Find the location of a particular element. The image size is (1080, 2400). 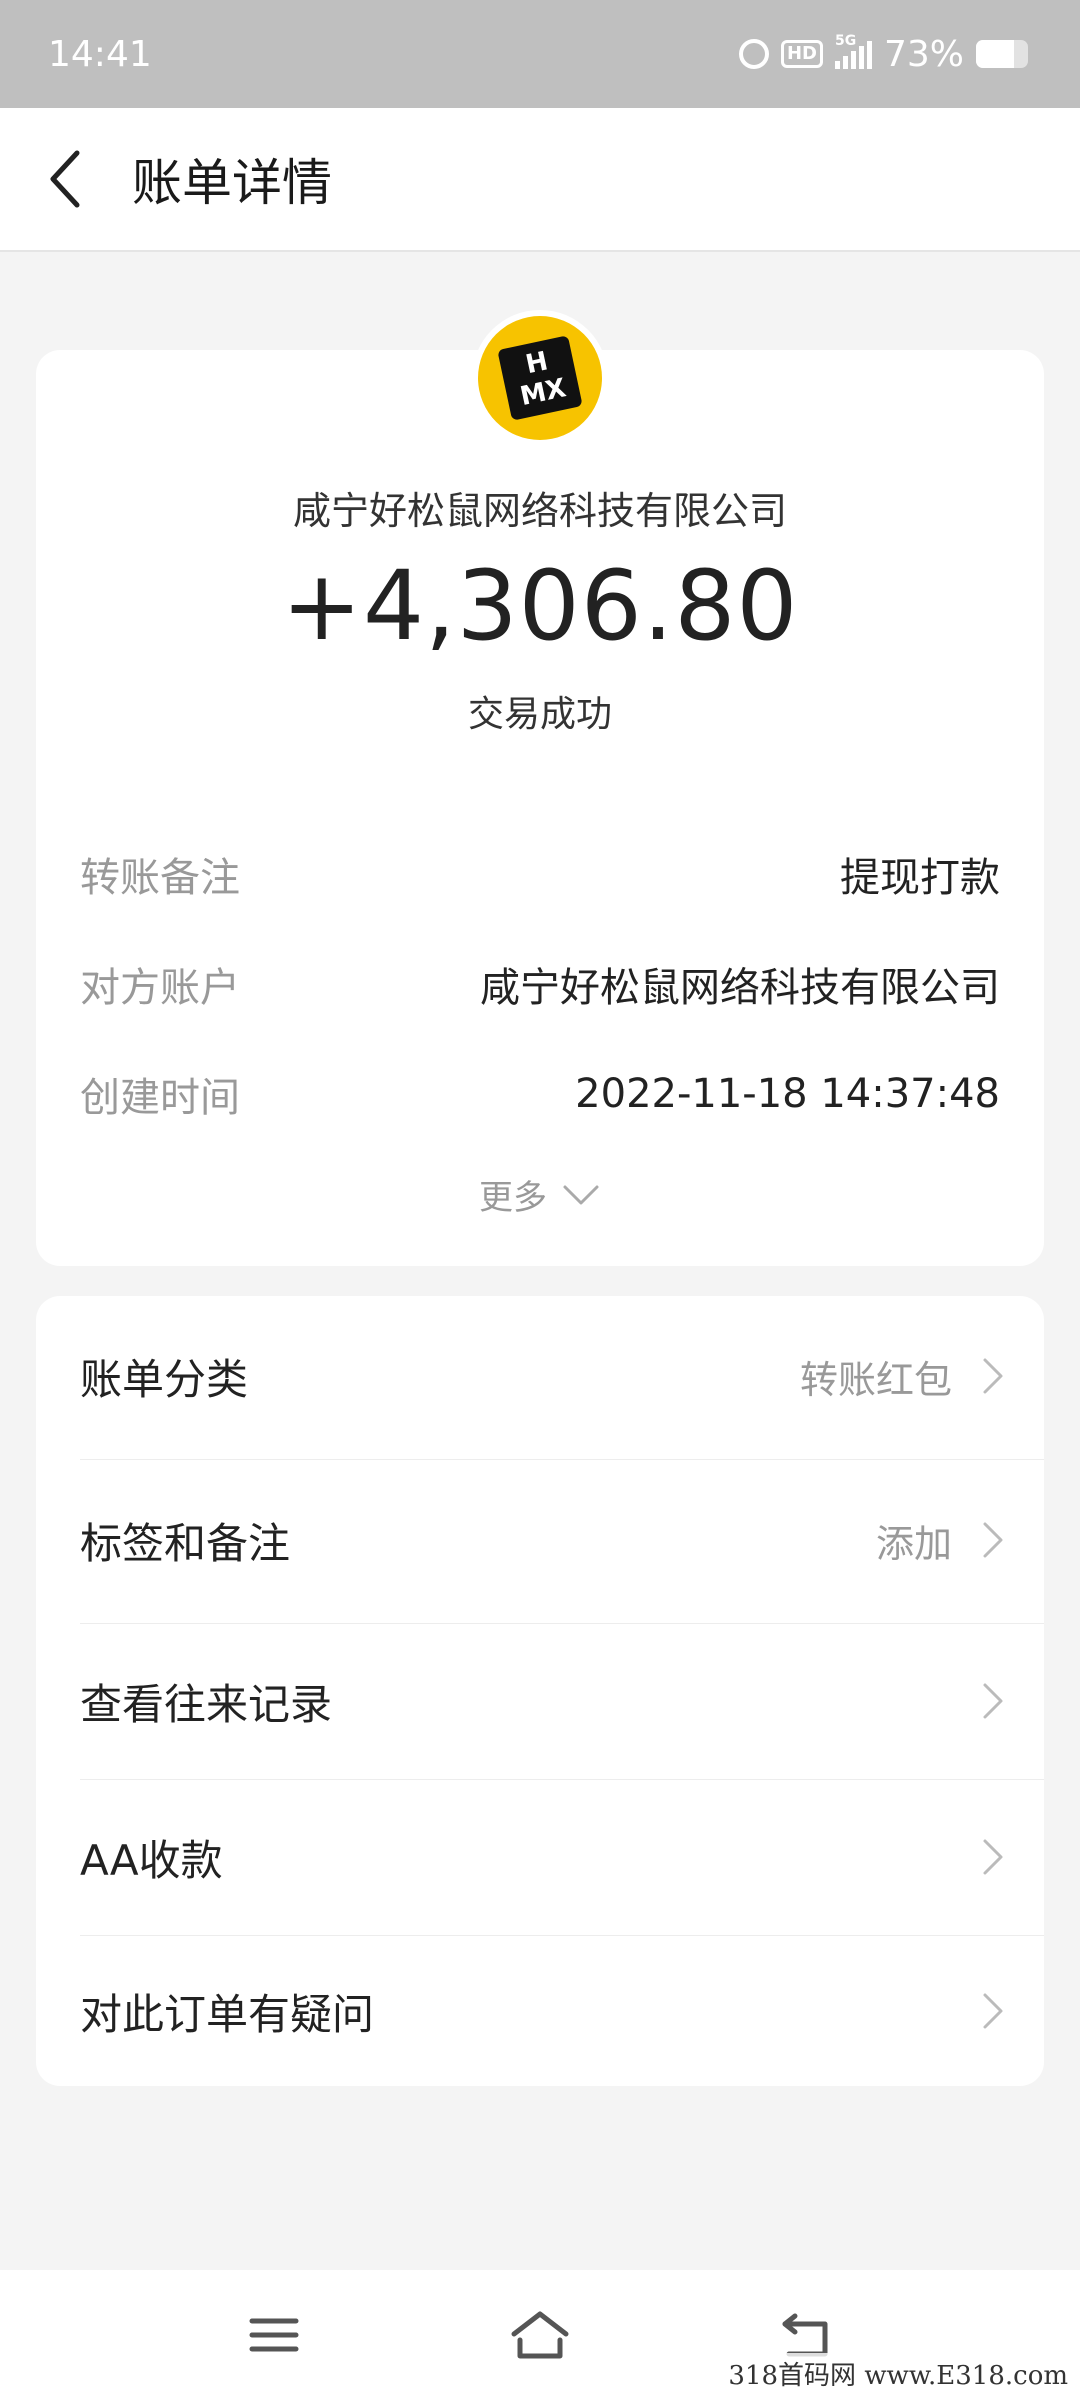

header: 账单详情 is located at coordinates (540, 180).